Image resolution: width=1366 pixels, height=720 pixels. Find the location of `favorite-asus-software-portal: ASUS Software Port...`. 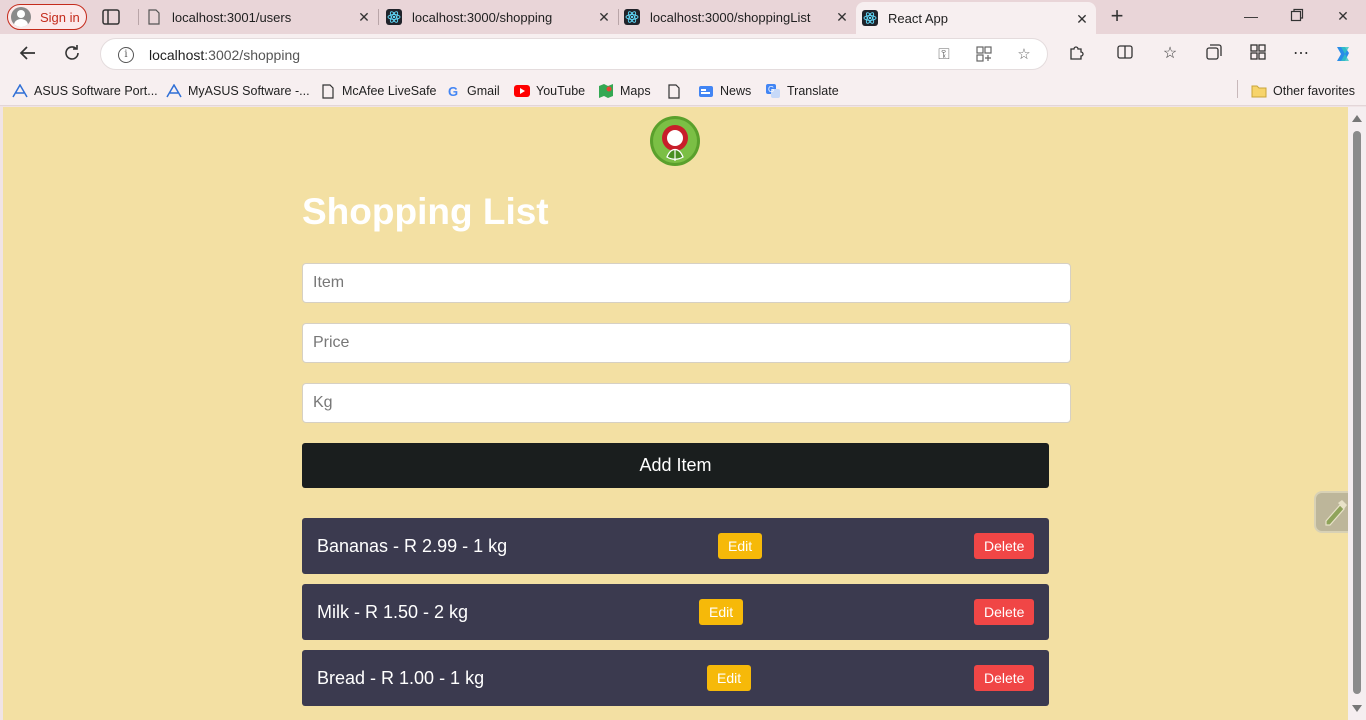

favorite-asus-software-portal: ASUS Software Port... is located at coordinates (85, 91).